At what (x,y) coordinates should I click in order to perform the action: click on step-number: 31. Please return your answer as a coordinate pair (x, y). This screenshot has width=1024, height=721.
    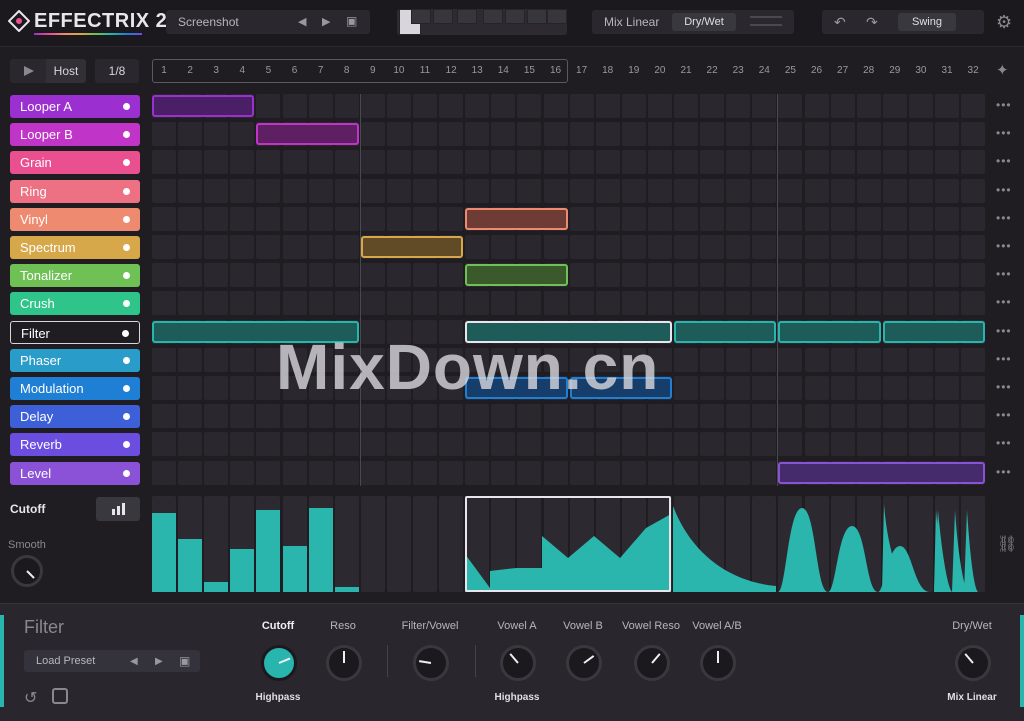
    Looking at the image, I should click on (947, 70).